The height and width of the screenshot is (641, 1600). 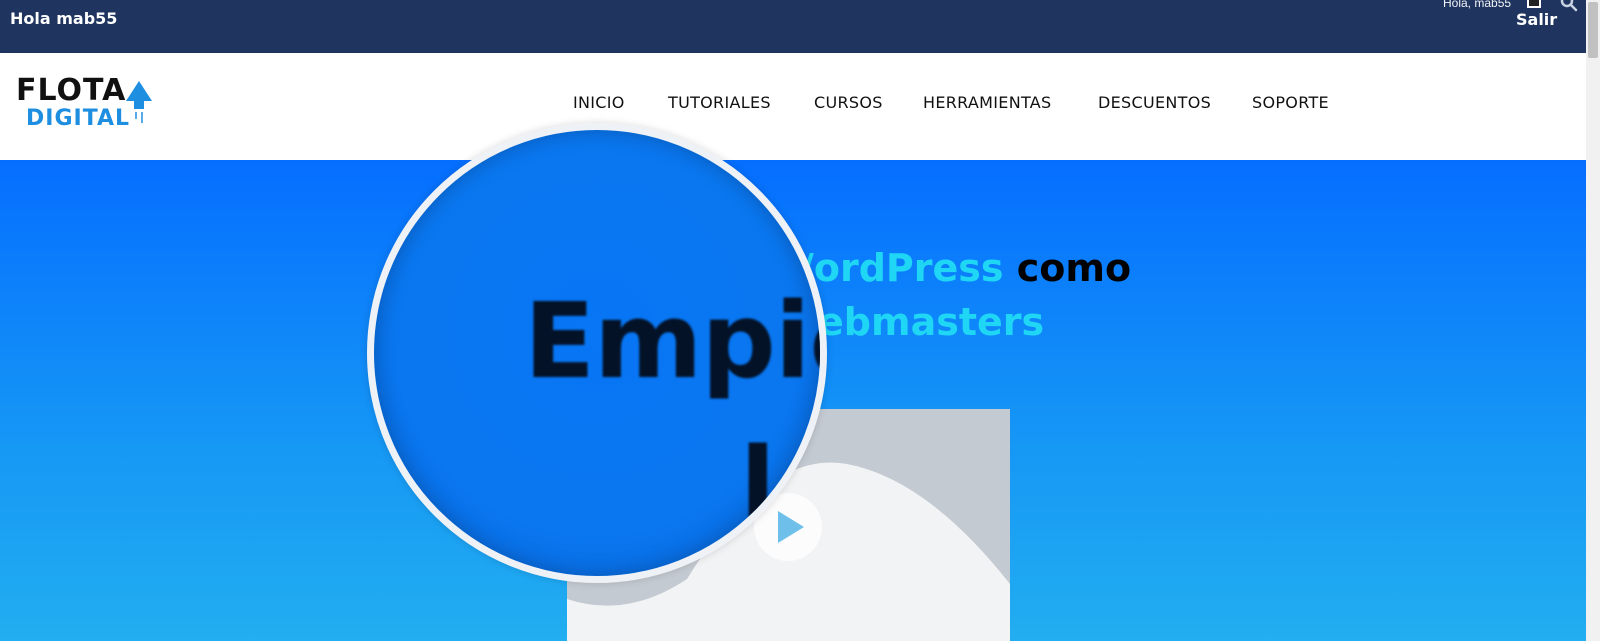 I want to click on nav-item-inicio: INICIO, so click(x=599, y=102).